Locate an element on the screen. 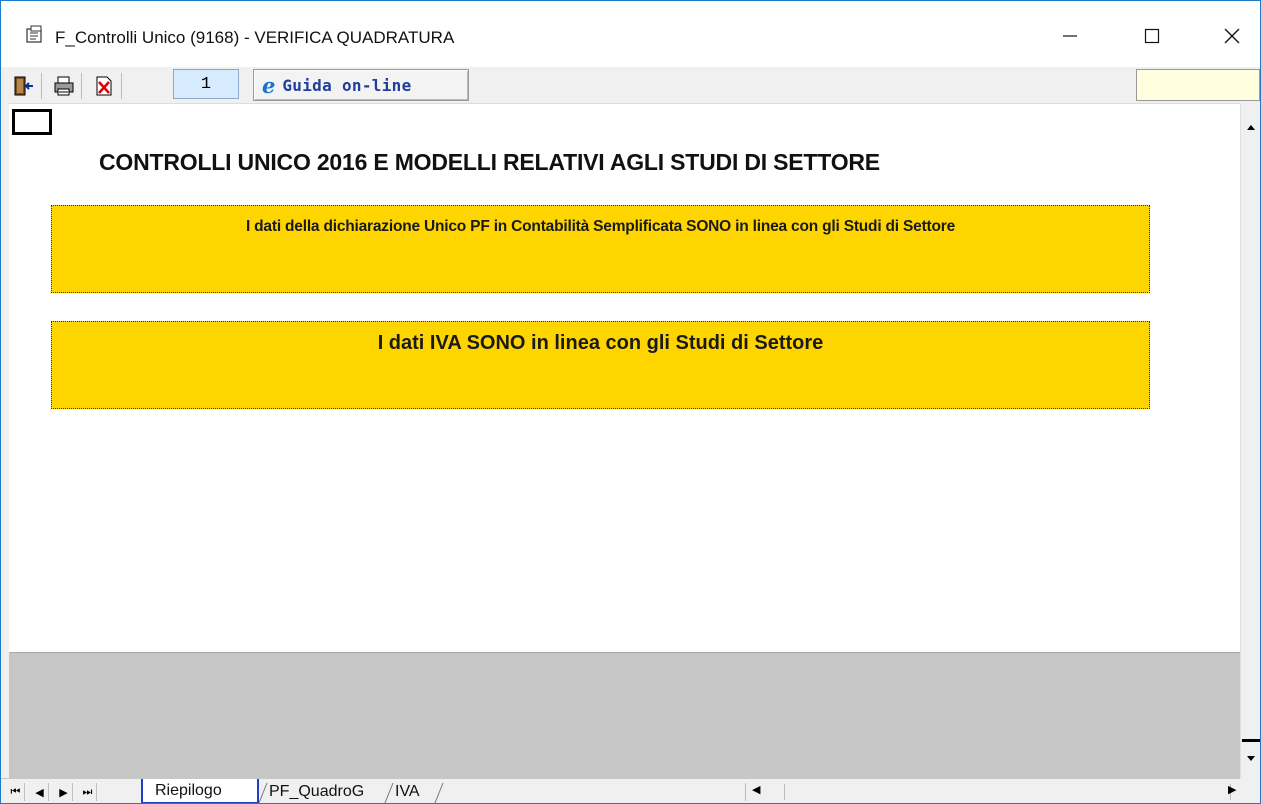 The image size is (1261, 804). close-button is located at coordinates (1232, 36).